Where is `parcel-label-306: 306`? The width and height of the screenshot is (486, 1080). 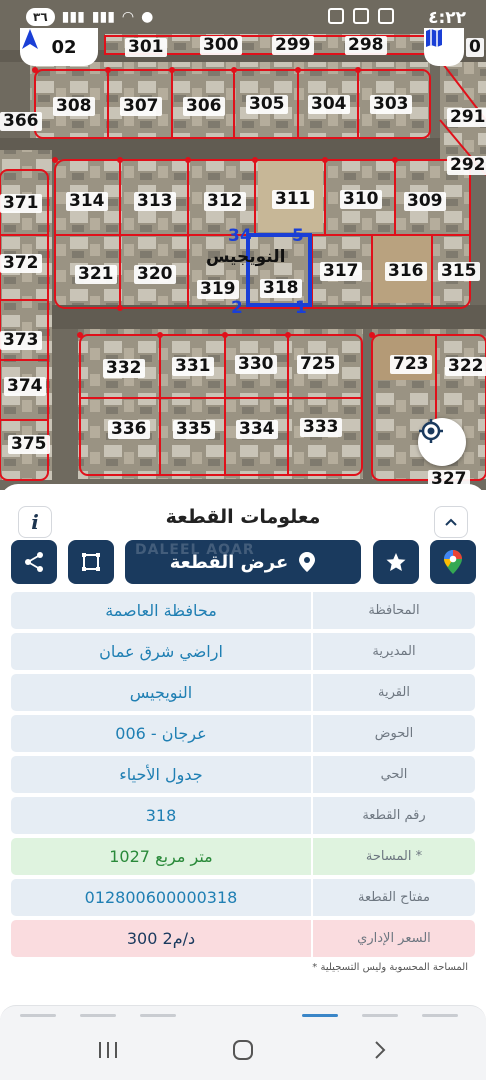 parcel-label-306: 306 is located at coordinates (204, 106).